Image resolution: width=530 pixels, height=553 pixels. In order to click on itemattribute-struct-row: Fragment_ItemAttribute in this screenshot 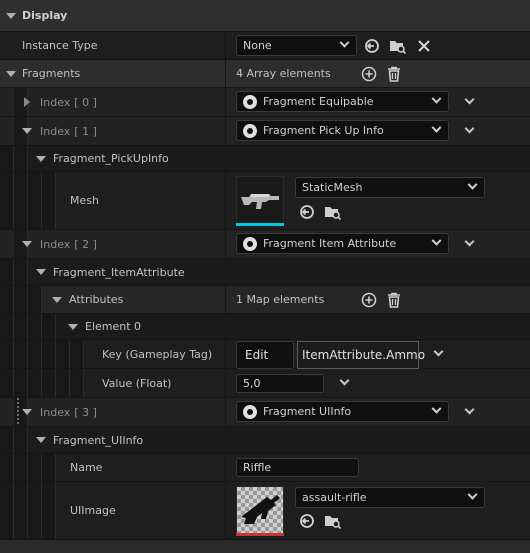, I will do `click(265, 272)`.